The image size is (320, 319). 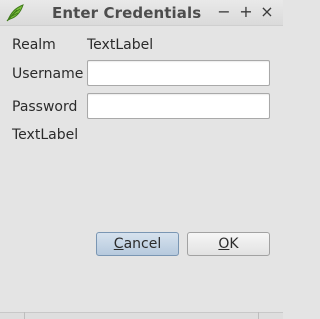 I want to click on cancel-mnemonic: C, so click(x=118, y=244).